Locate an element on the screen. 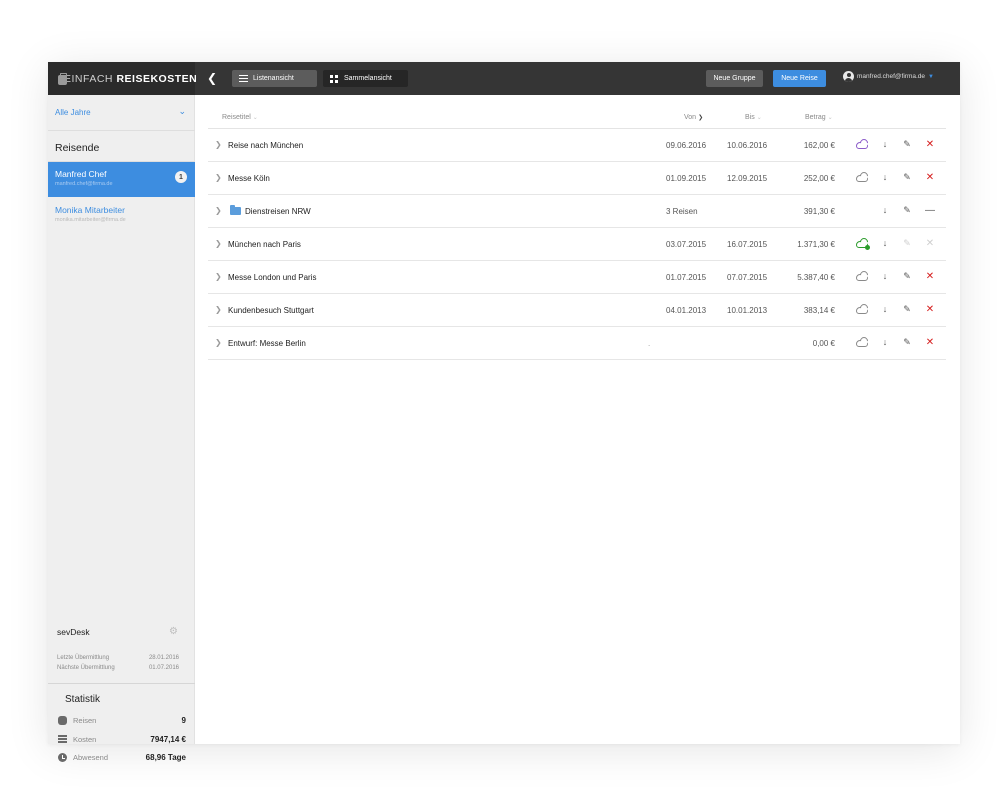 The width and height of the screenshot is (1000, 811). user-email: manfred.chef@firma.de is located at coordinates (891, 76).